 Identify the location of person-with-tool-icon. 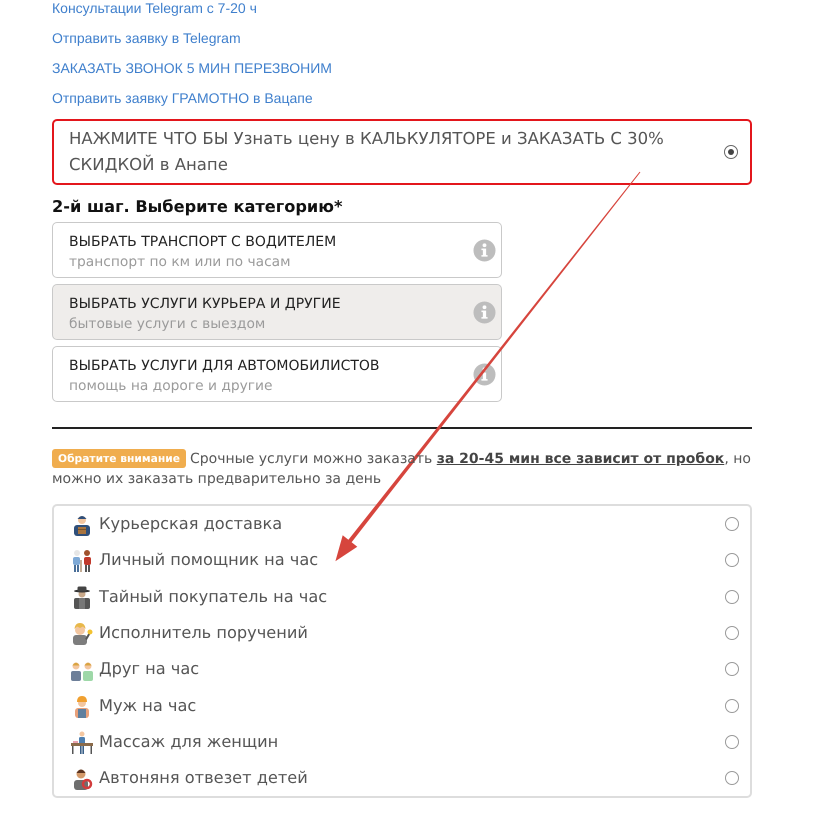
(82, 633).